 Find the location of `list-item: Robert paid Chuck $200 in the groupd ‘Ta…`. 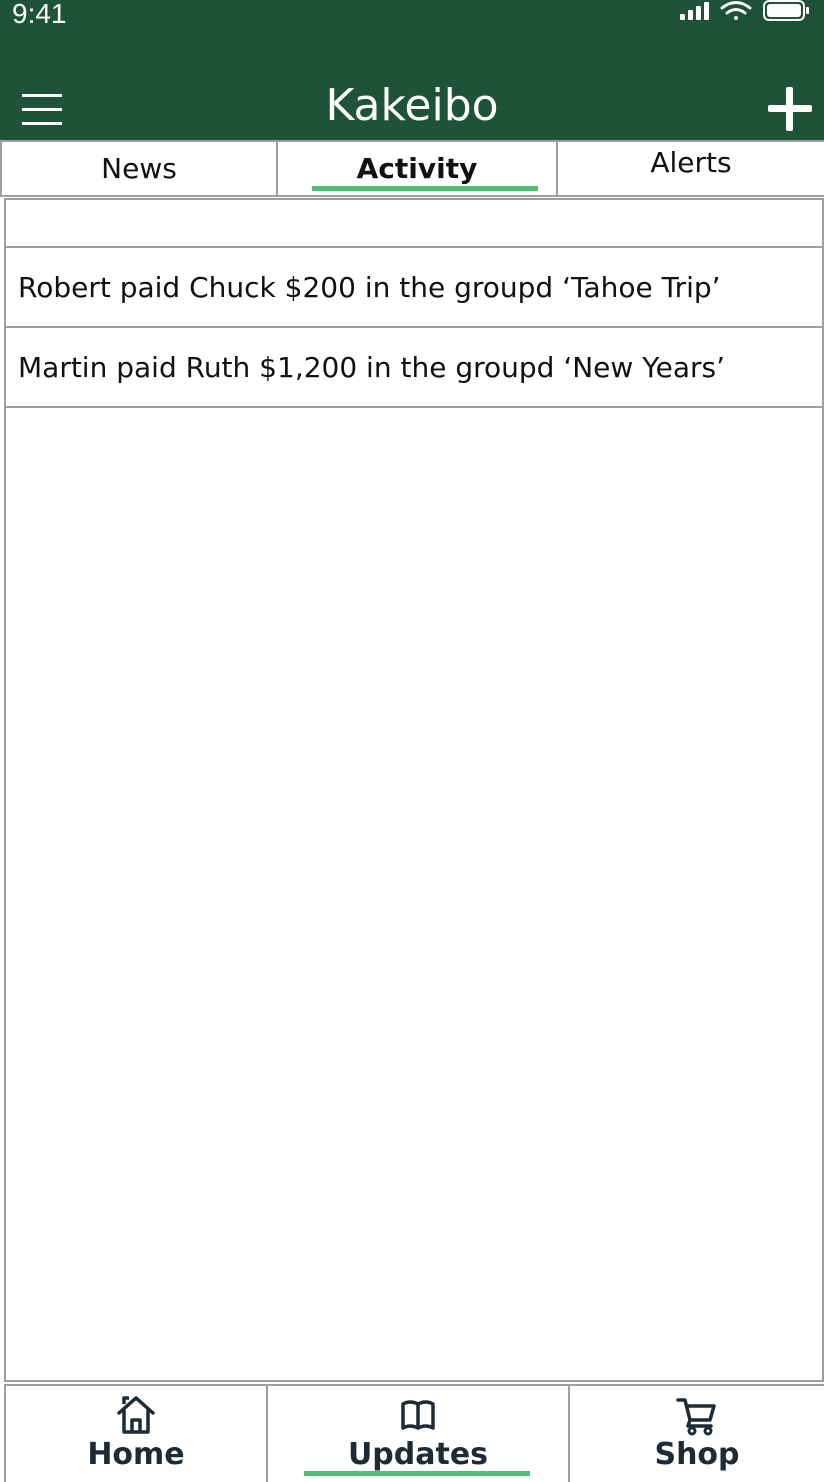

list-item: Robert paid Chuck $200 in the groupd ‘Ta… is located at coordinates (414, 288).